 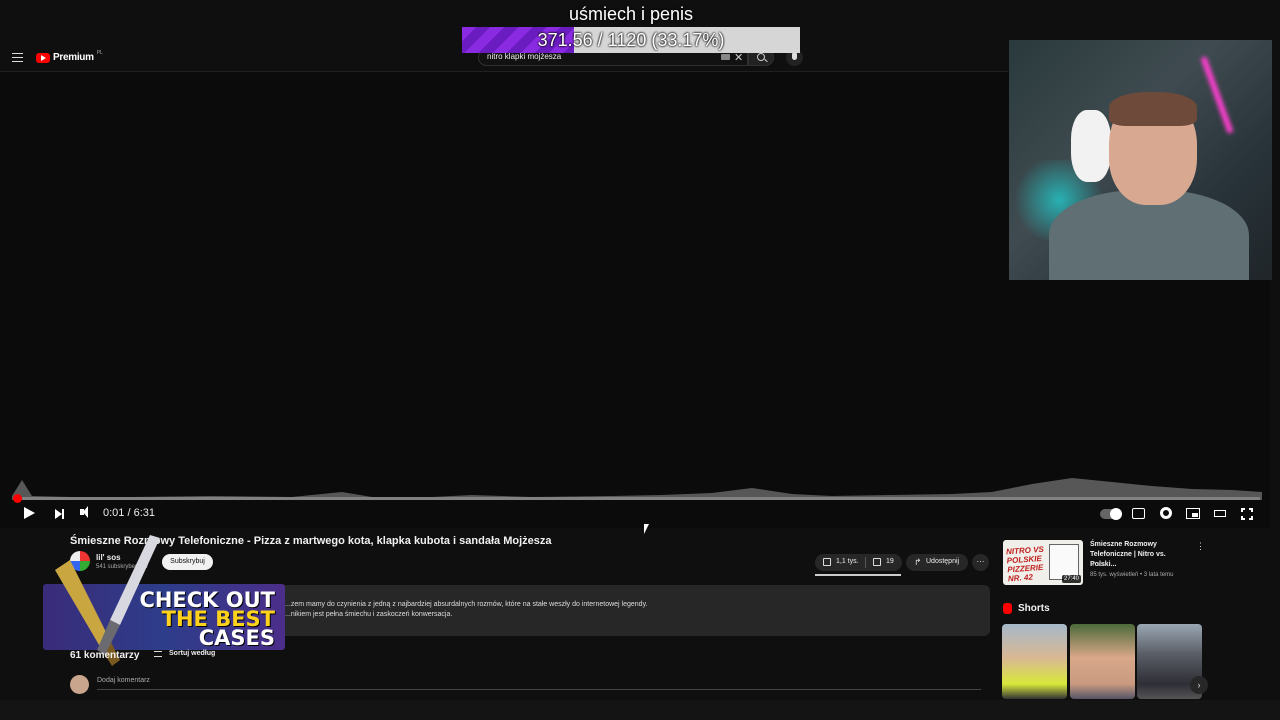 I want to click on thumbnail-text: NITRO VS POLSKIE PIZZERIE NR. 42, so click(x=1025, y=564).